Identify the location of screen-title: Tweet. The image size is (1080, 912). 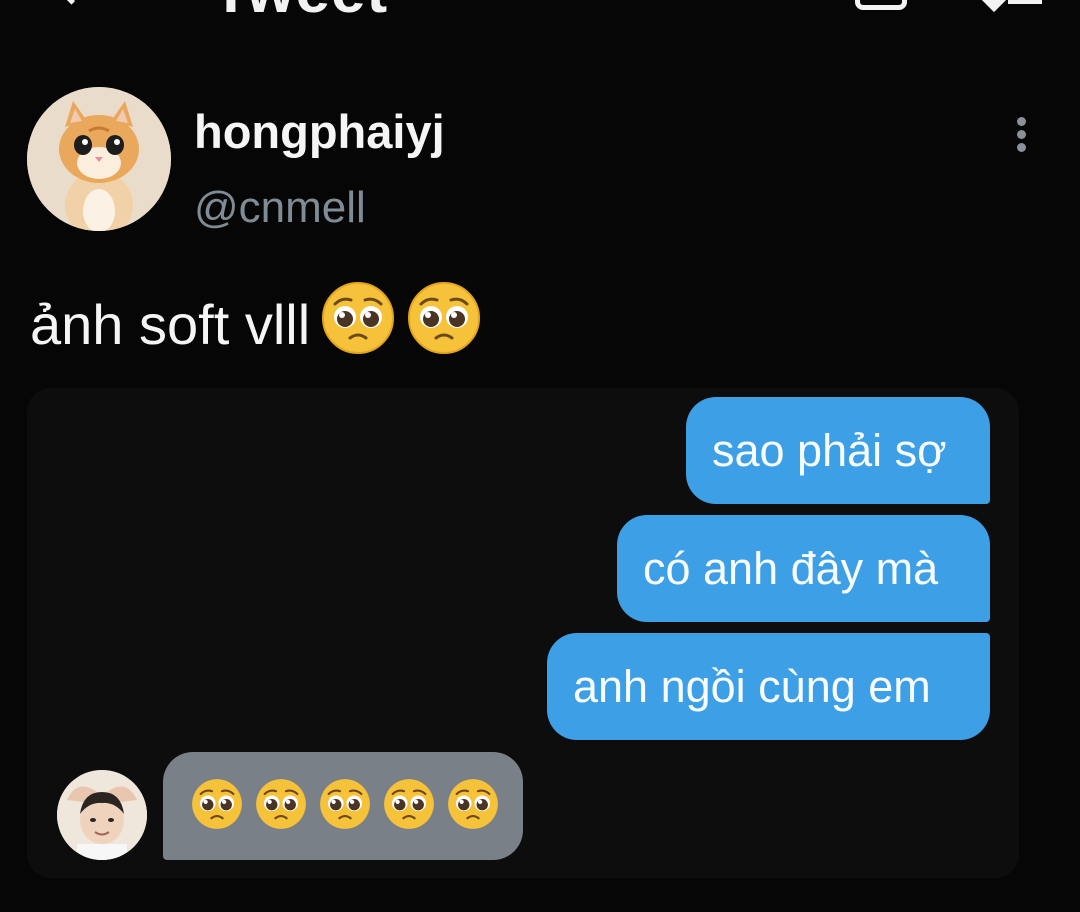
(300, 11).